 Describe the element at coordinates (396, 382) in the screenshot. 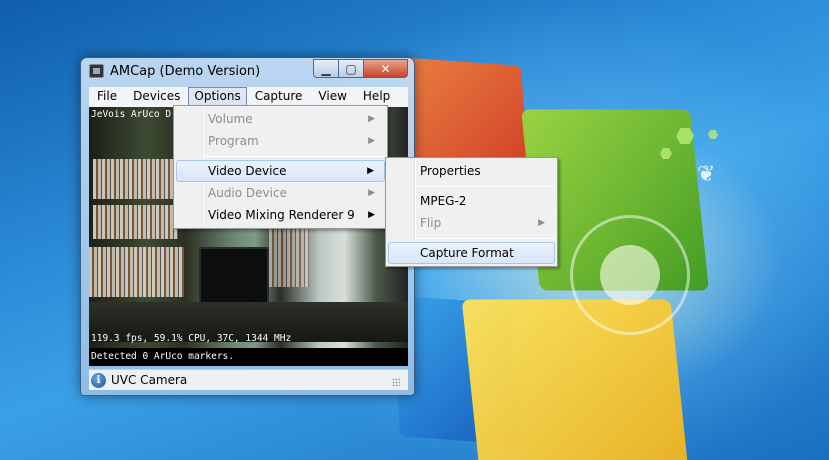

I see `resize-grip-icon` at that location.